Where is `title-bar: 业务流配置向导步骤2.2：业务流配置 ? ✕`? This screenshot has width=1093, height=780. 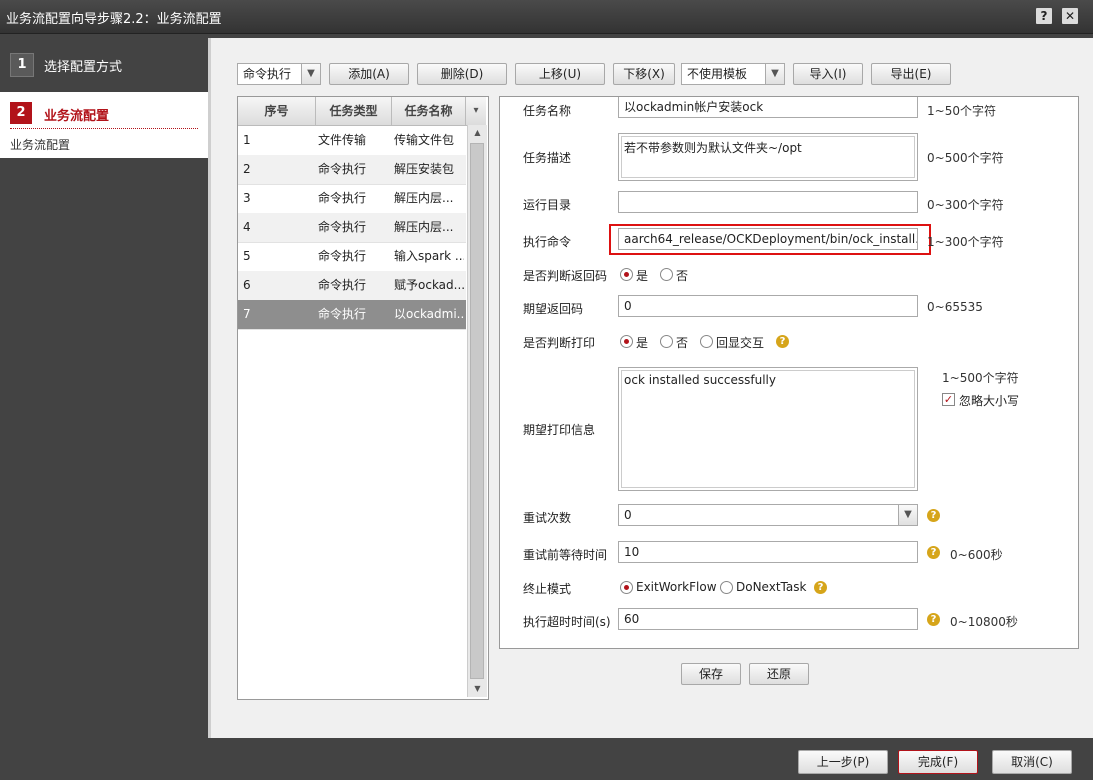
title-bar: 业务流配置向导步骤2.2：业务流配置 ? ✕ is located at coordinates (546, 17).